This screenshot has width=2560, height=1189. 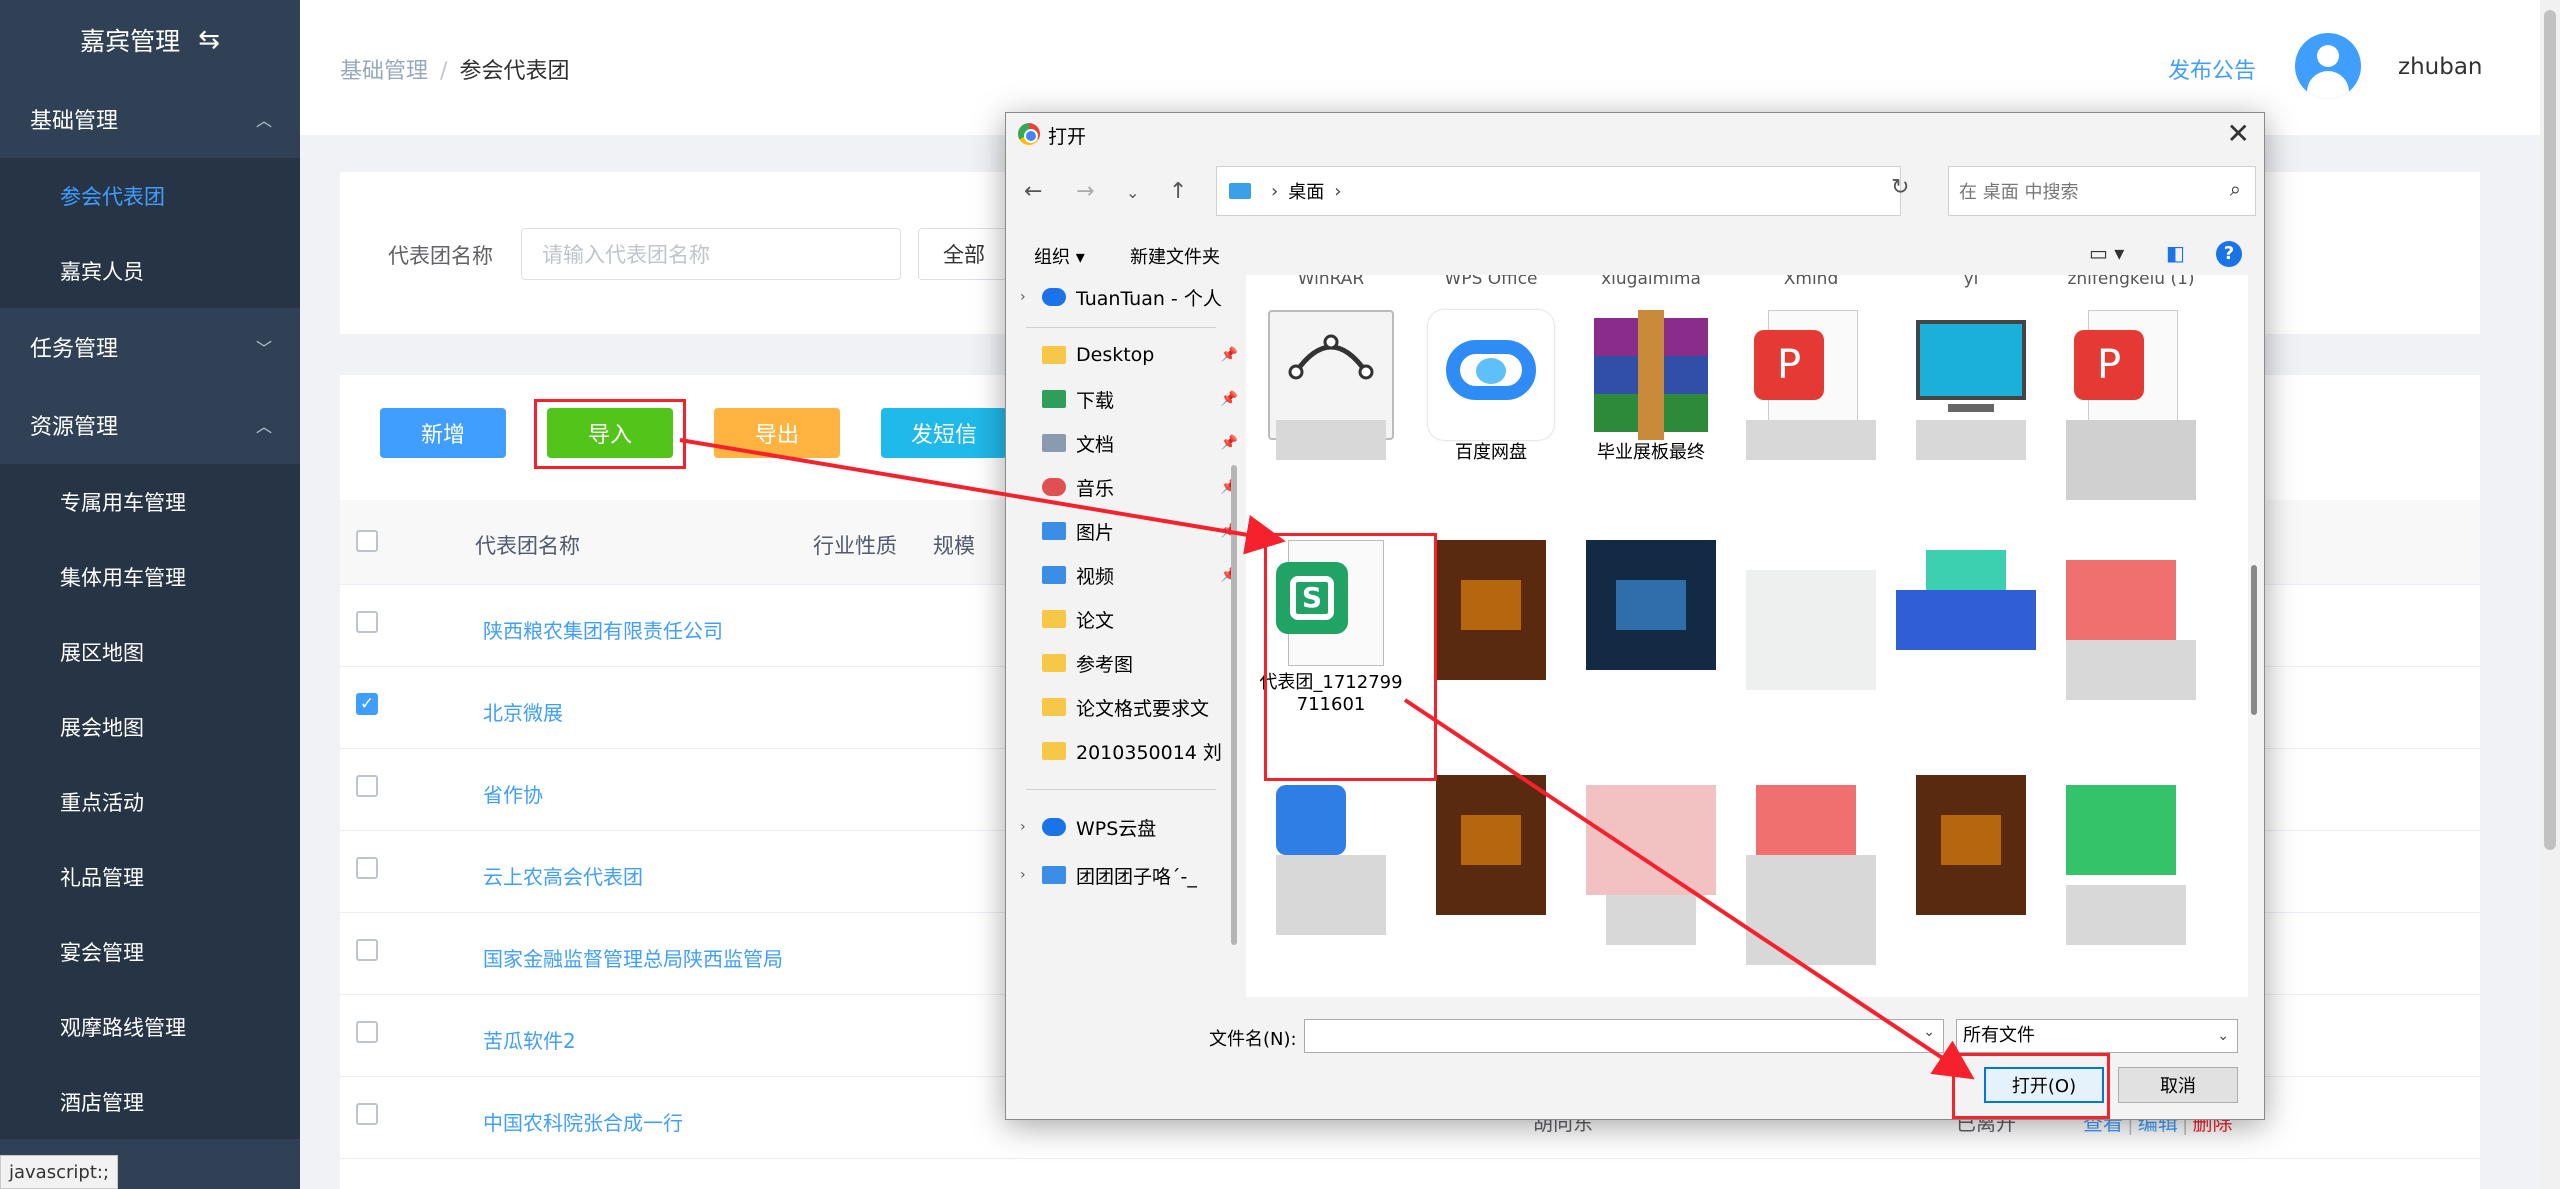 What do you see at coordinates (2238, 133) in the screenshot?
I see `close-icon: ✕` at bounding box center [2238, 133].